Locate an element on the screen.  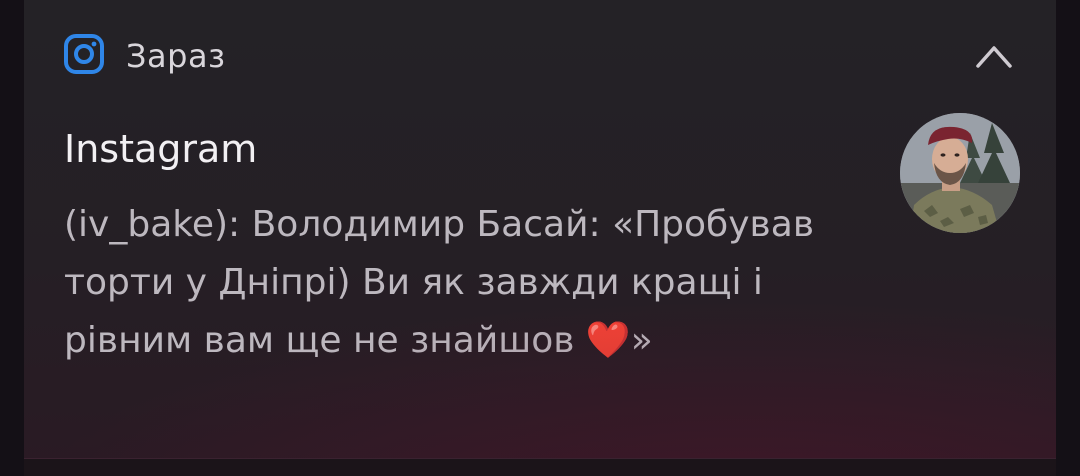
divider is located at coordinates (540, 467).